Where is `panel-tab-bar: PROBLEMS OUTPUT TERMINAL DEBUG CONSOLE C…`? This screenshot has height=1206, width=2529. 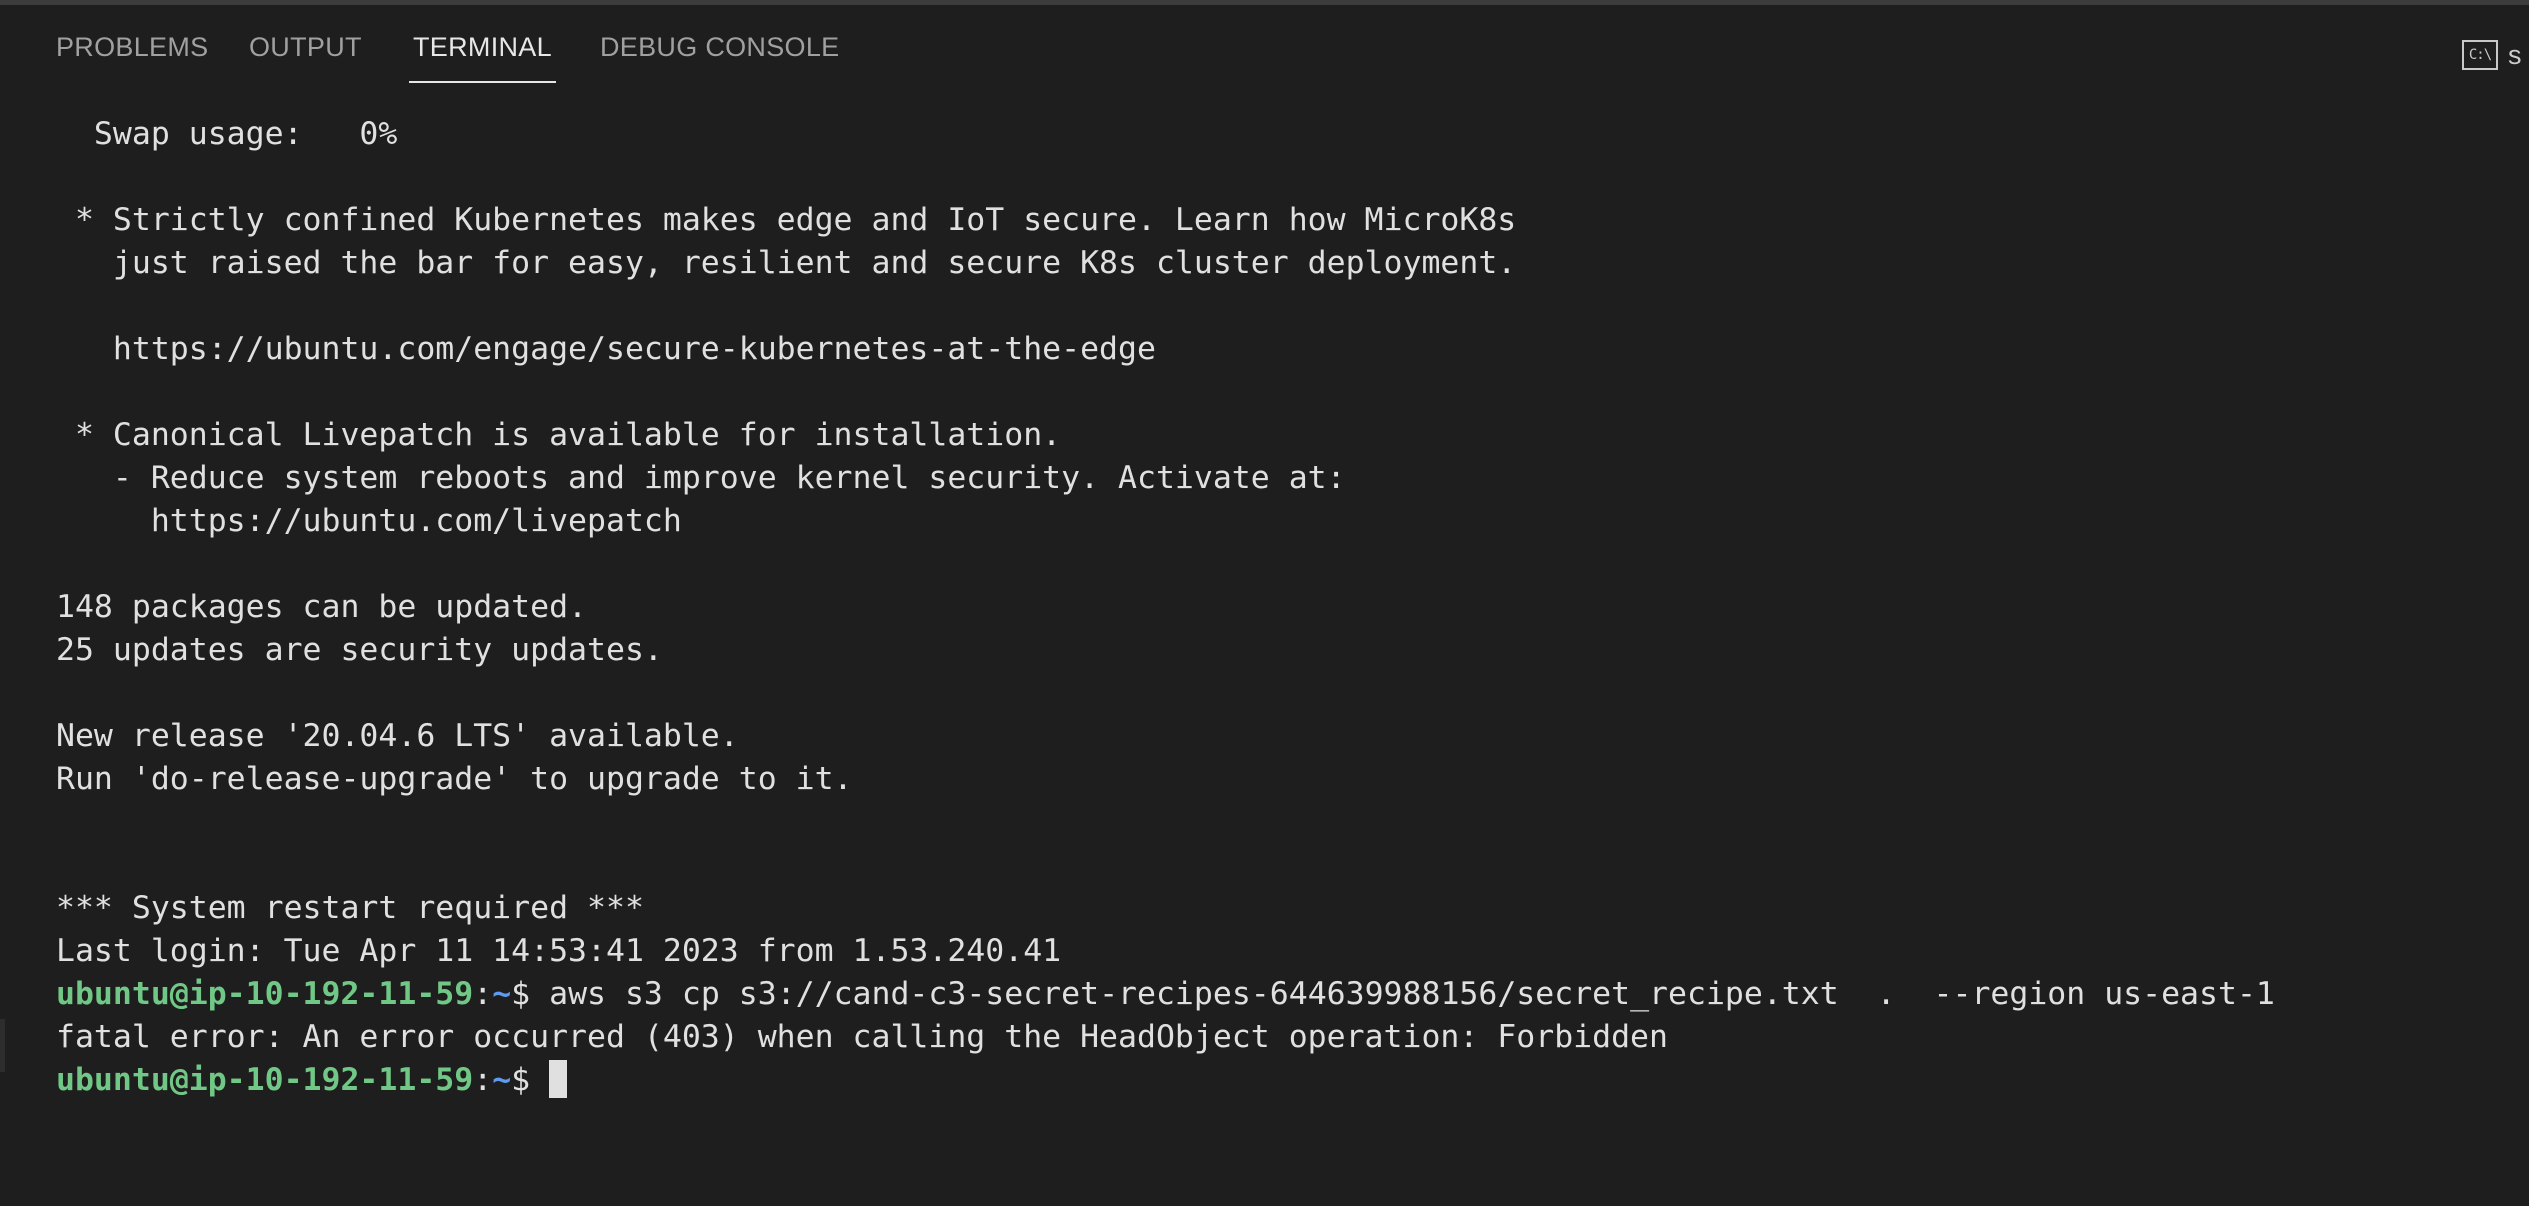 panel-tab-bar: PROBLEMS OUTPUT TERMINAL DEBUG CONSOLE C… is located at coordinates (1264, 44).